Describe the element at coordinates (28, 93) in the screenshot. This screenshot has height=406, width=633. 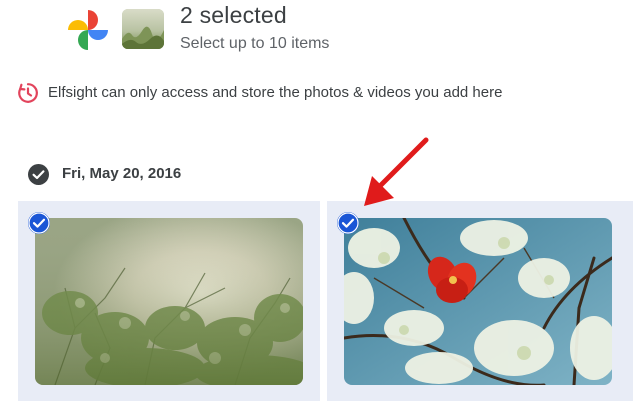
I see `elfsight-access-icon` at that location.